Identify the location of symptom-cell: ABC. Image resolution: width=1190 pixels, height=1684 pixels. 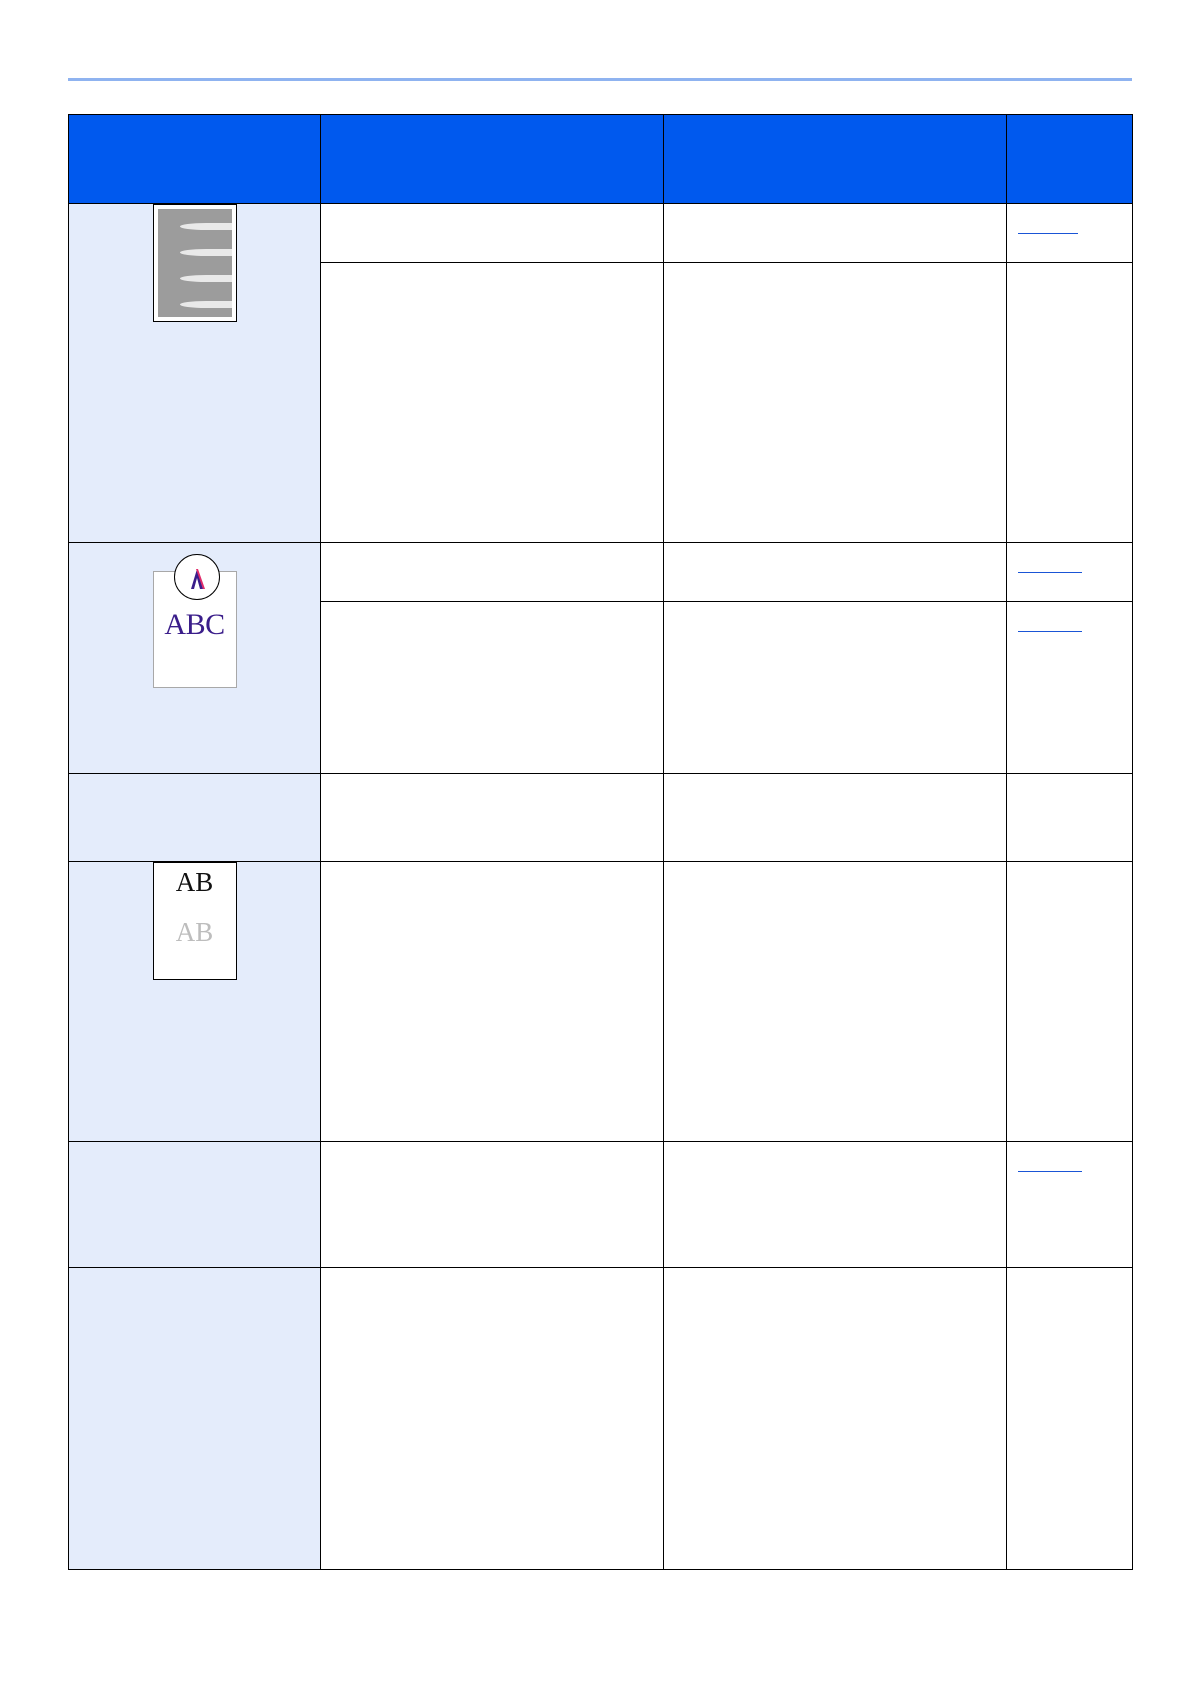
(194, 658).